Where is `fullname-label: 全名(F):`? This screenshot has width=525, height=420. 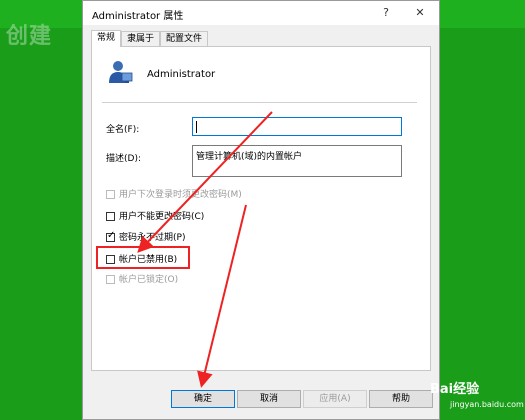
fullname-label: 全名(F): is located at coordinates (123, 130).